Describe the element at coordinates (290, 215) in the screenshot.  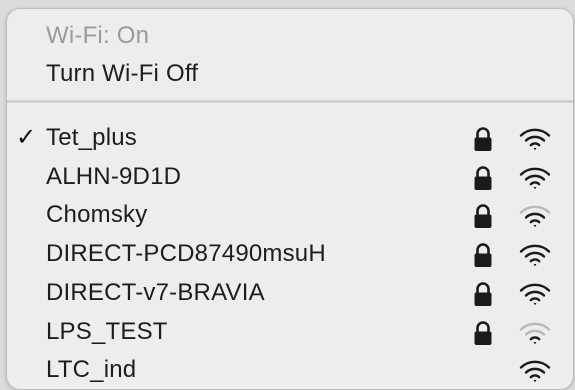
I see `network-item: Chomsky` at that location.